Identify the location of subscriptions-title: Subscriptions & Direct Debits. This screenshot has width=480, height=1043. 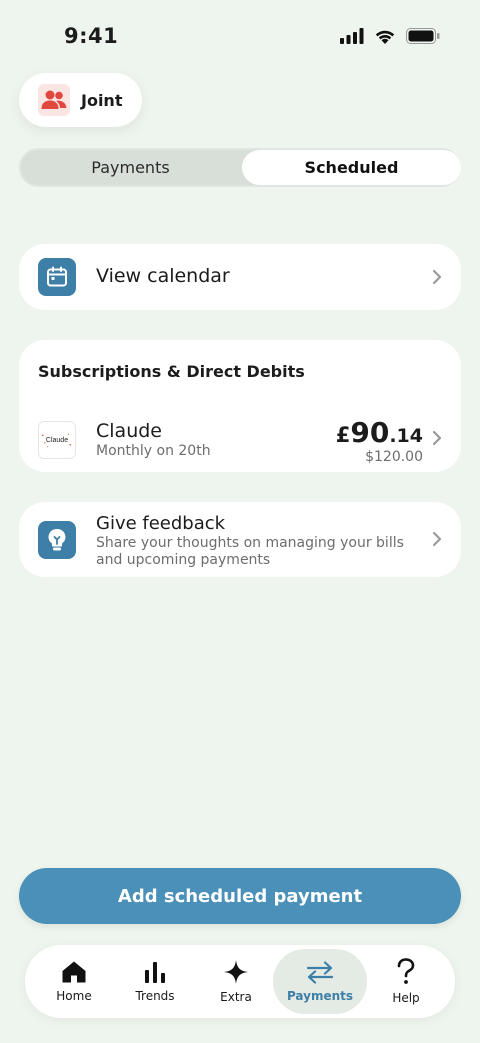
(171, 371).